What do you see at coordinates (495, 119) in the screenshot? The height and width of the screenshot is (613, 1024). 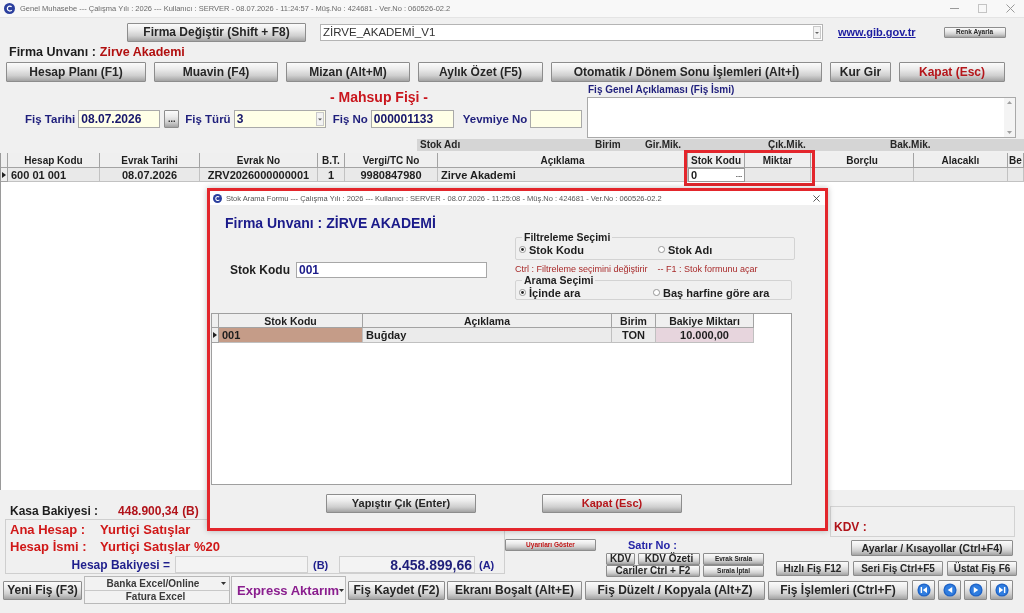 I see `field-label: Yevmiye No` at bounding box center [495, 119].